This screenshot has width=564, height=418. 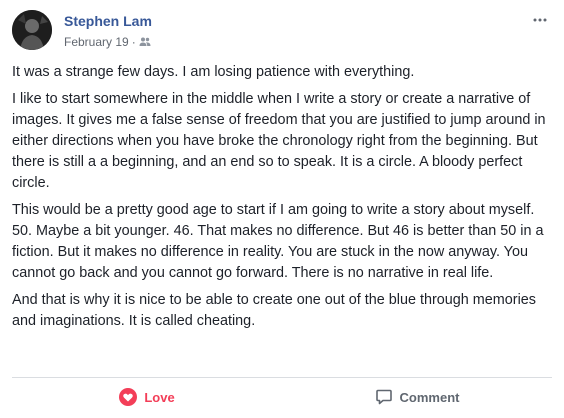 What do you see at coordinates (128, 397) in the screenshot?
I see `love-icon` at bounding box center [128, 397].